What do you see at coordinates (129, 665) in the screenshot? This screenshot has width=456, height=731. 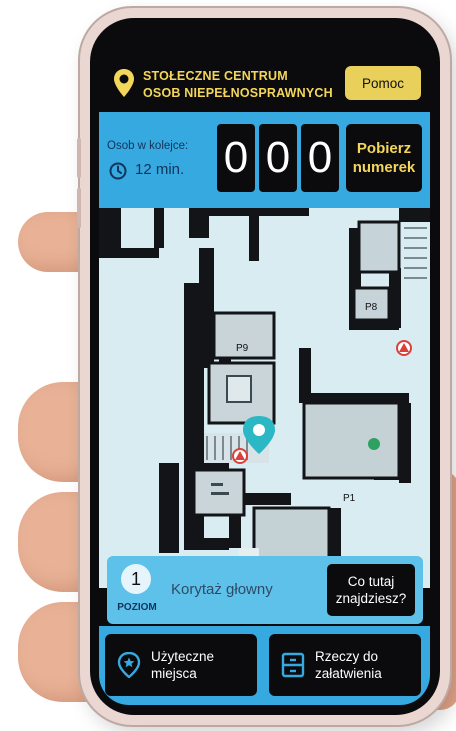 I see `star-pin-icon` at bounding box center [129, 665].